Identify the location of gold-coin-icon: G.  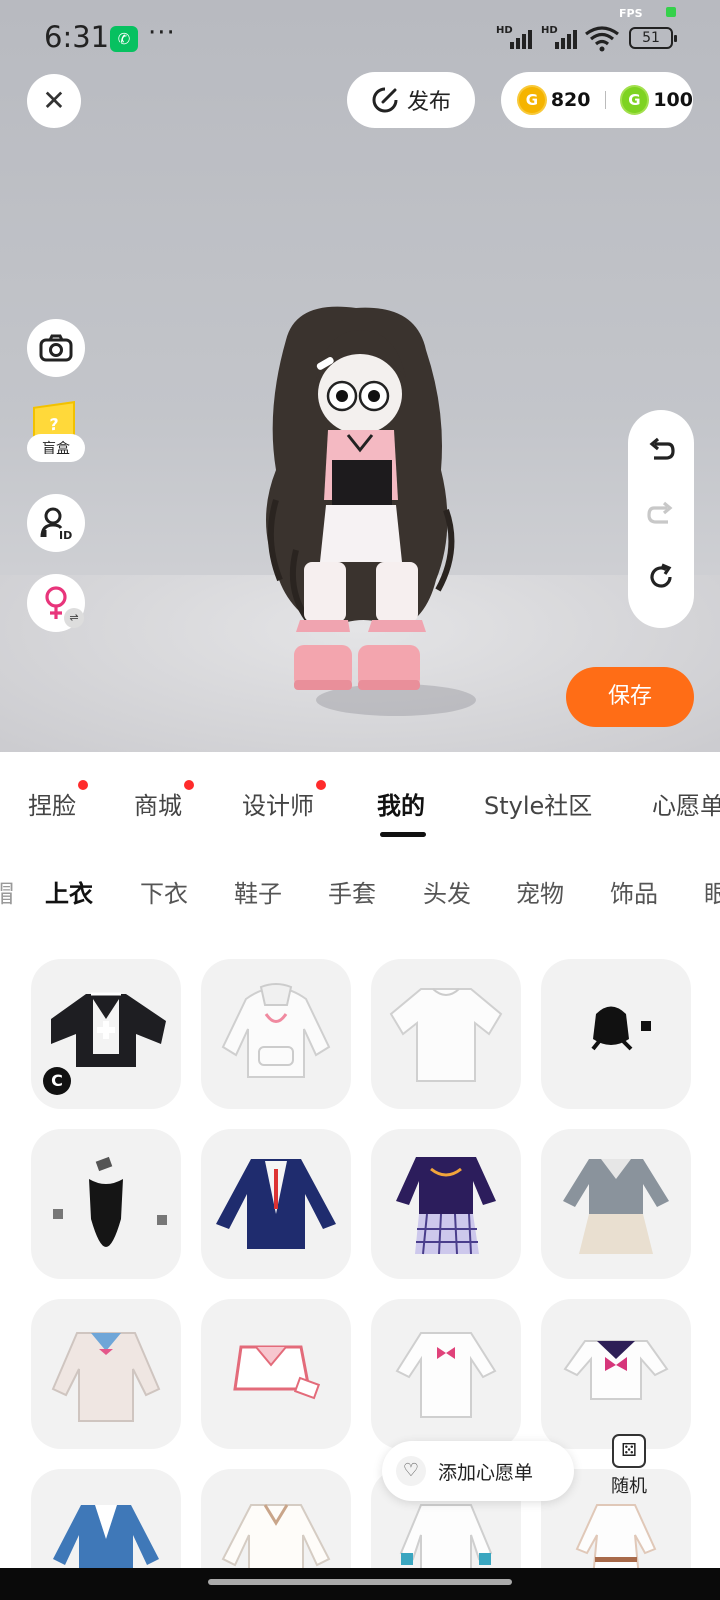
(532, 100).